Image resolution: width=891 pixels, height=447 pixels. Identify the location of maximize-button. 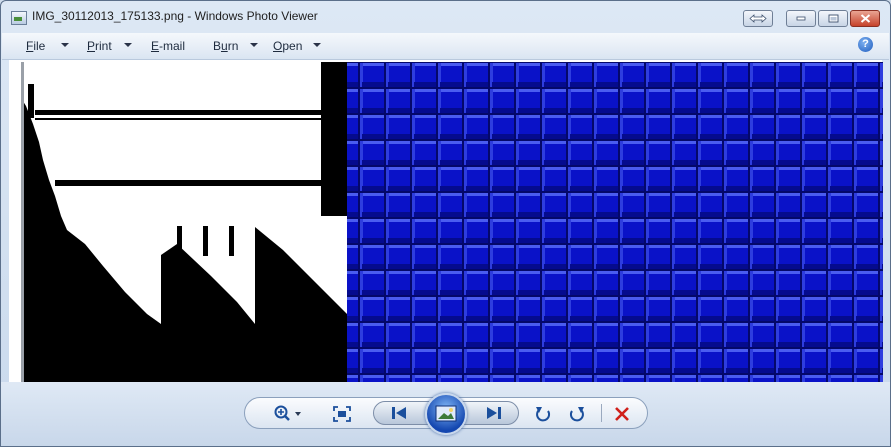
(833, 18).